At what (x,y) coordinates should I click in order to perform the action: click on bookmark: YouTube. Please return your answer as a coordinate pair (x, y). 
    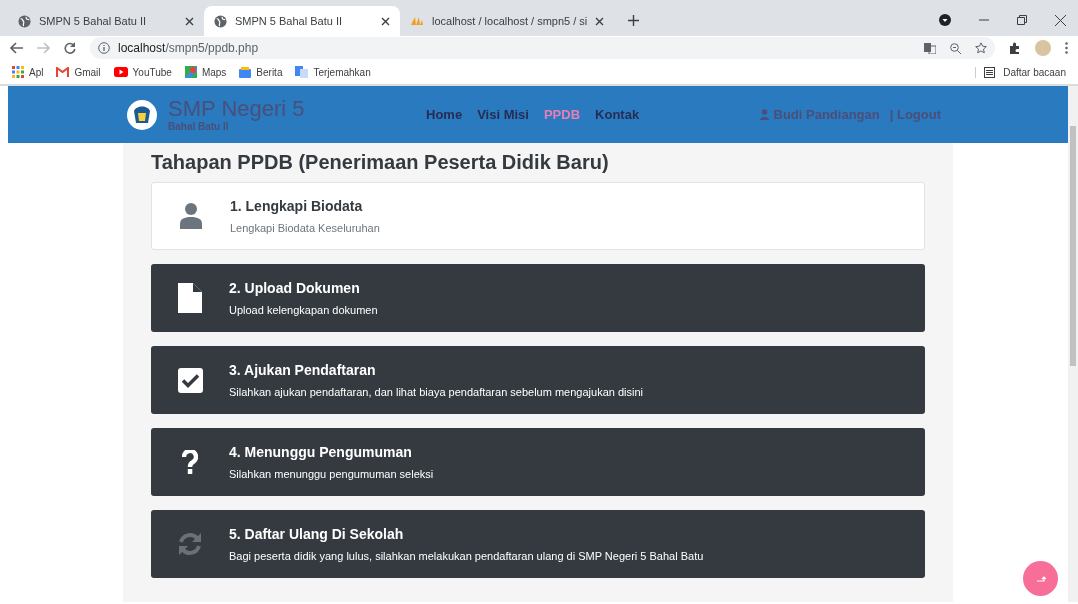
    Looking at the image, I should click on (142, 72).